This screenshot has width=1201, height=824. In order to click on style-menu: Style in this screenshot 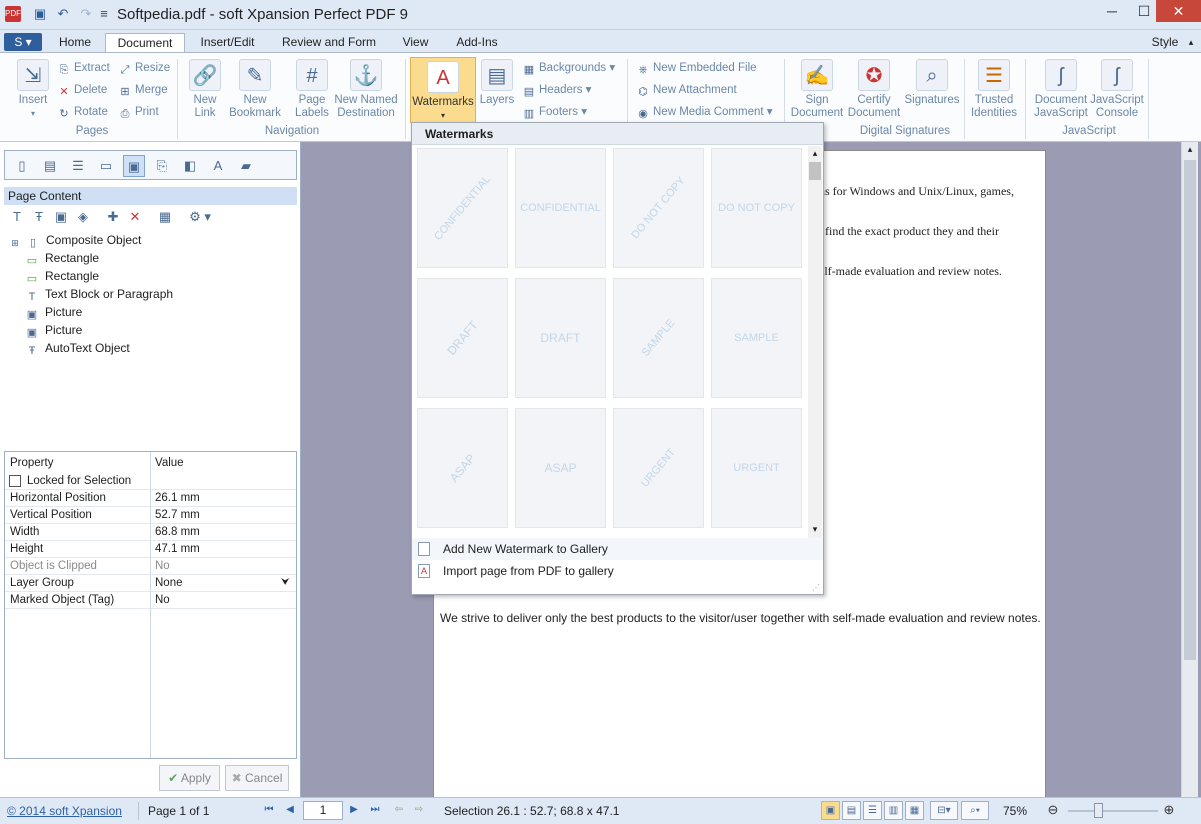, I will do `click(1165, 42)`.